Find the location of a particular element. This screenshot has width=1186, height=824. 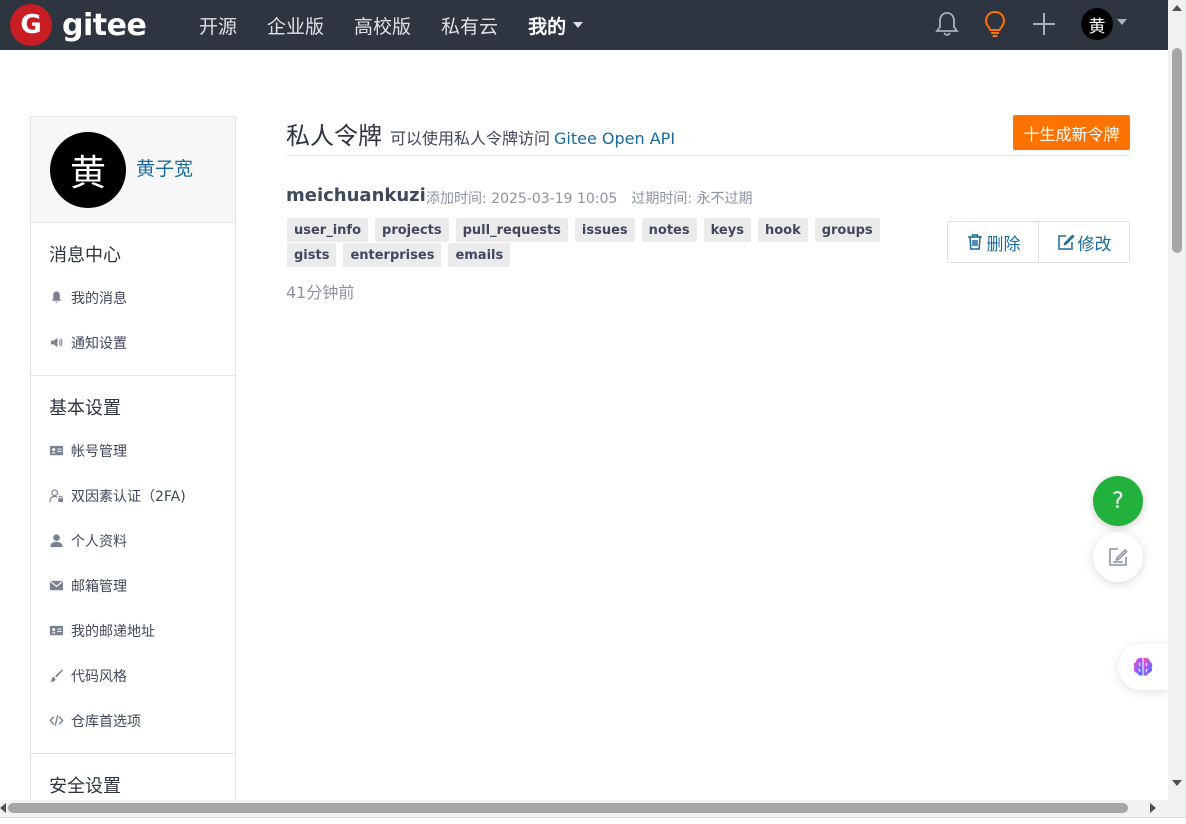

nav-link-enterprise: 企业版 is located at coordinates (295, 25).